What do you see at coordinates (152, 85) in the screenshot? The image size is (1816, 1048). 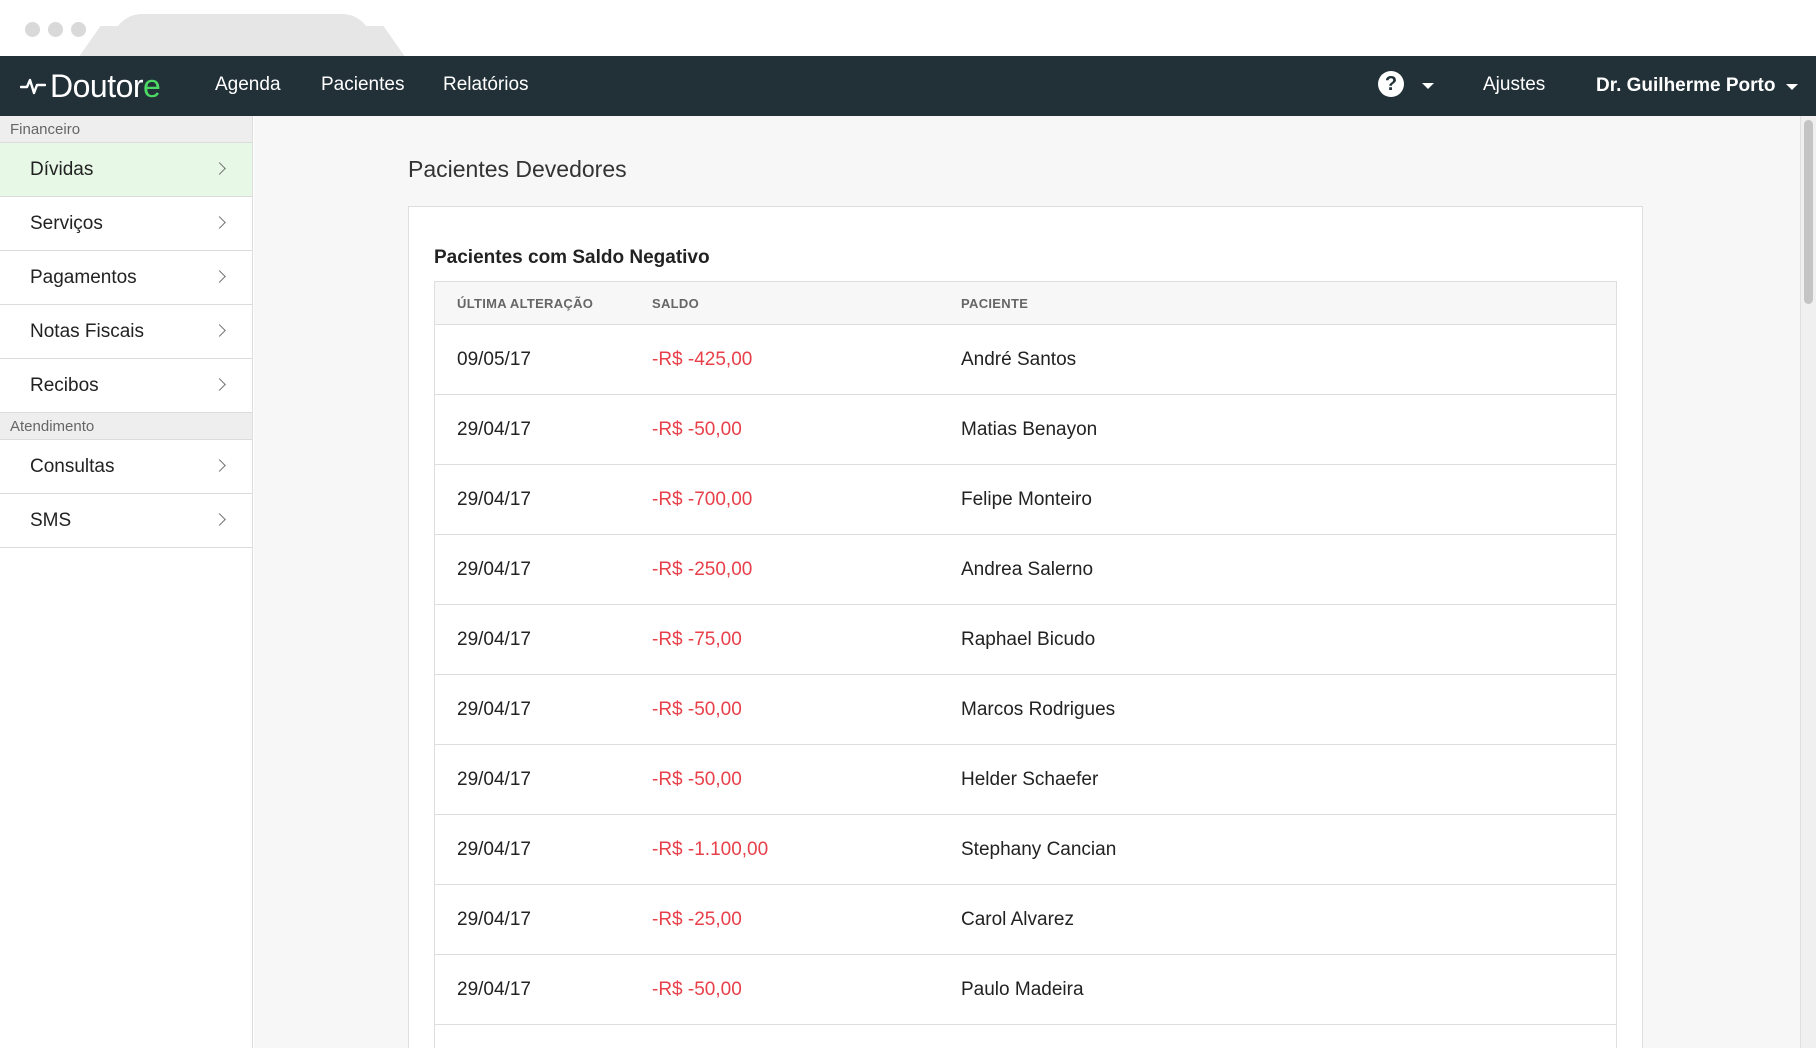 I see `logo-accent: e` at bounding box center [152, 85].